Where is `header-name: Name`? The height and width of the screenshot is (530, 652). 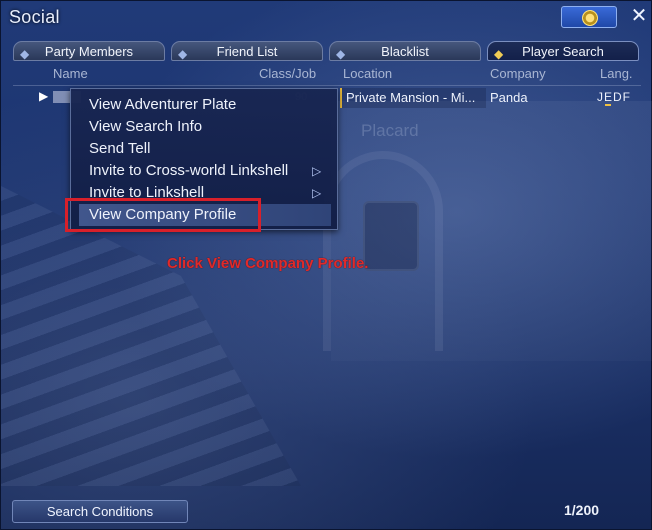
header-name: Name is located at coordinates (70, 73).